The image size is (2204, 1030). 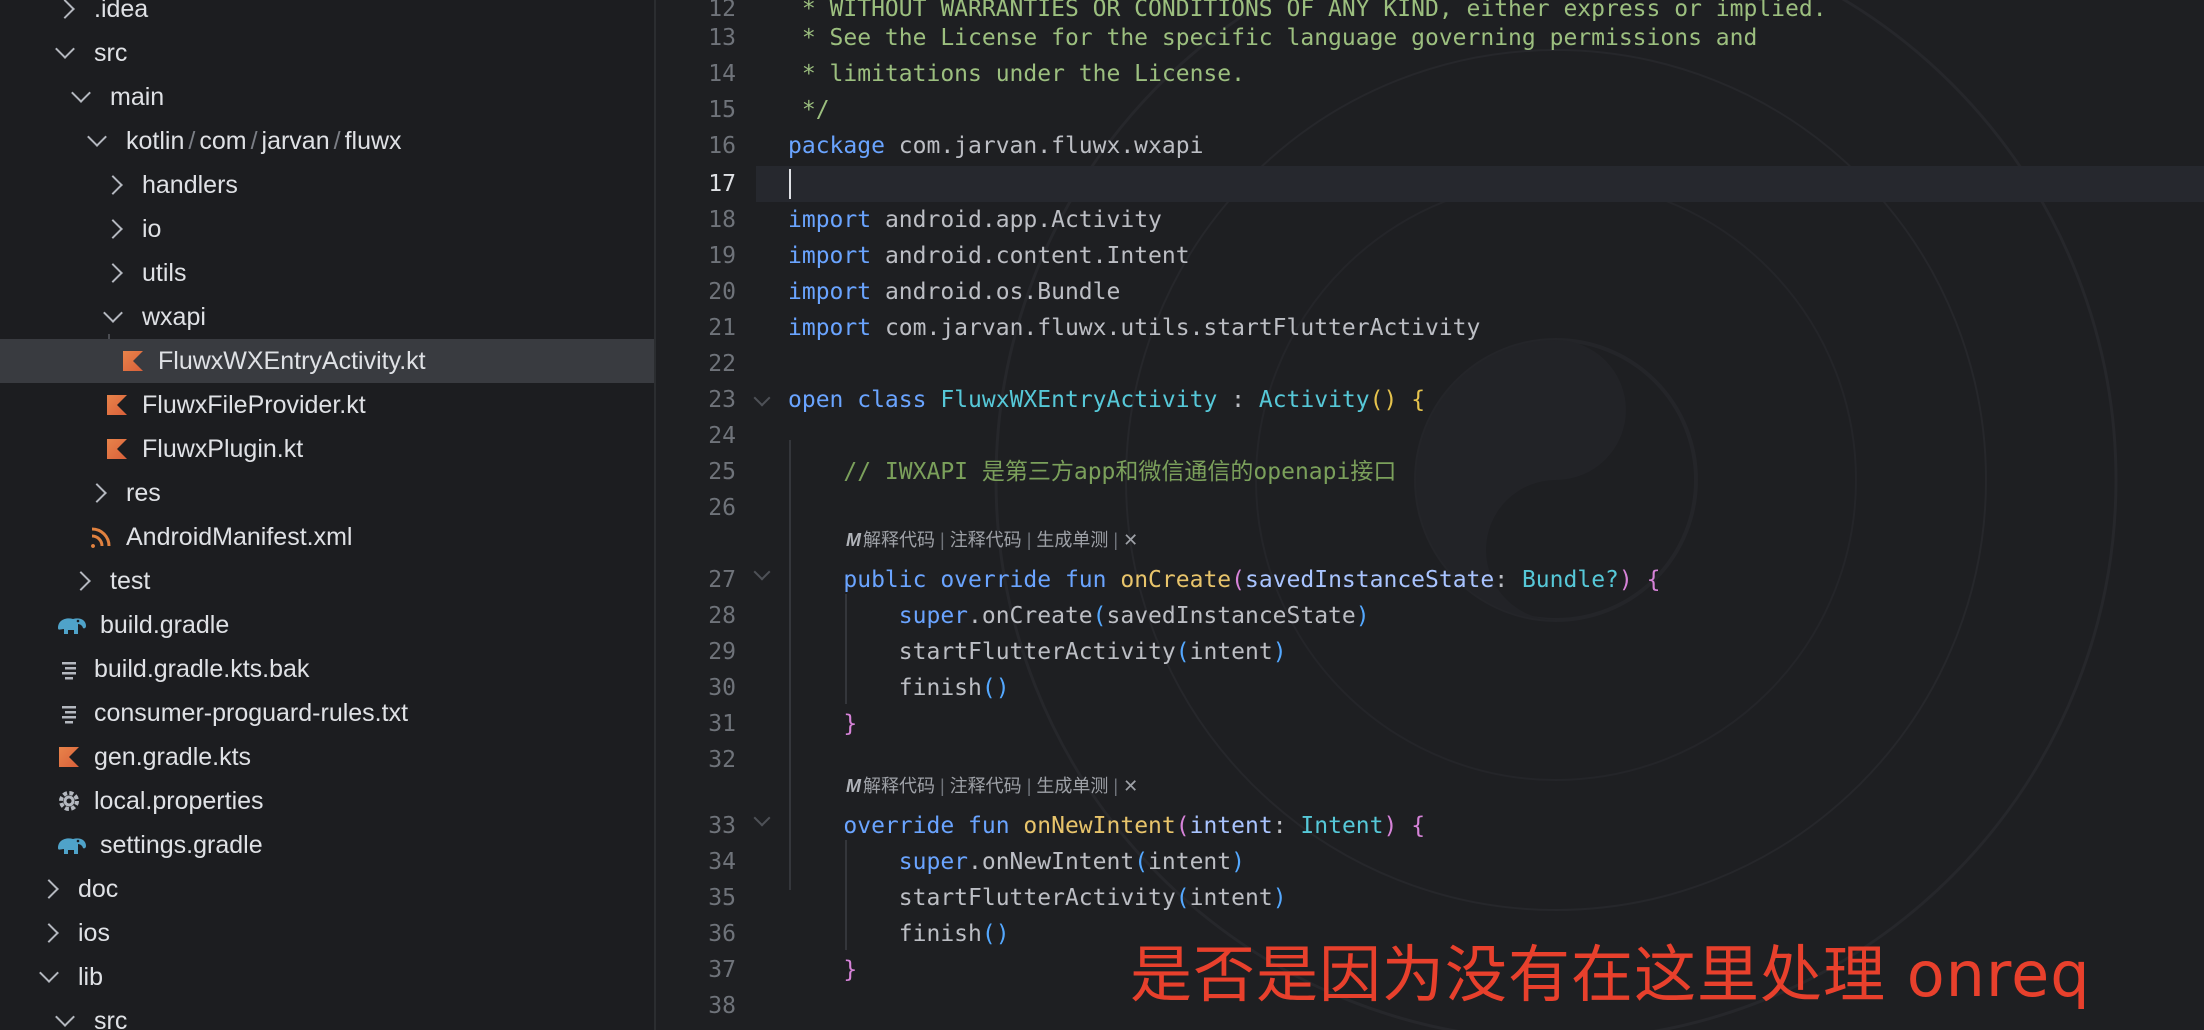 I want to click on line-number: 35, so click(x=722, y=898).